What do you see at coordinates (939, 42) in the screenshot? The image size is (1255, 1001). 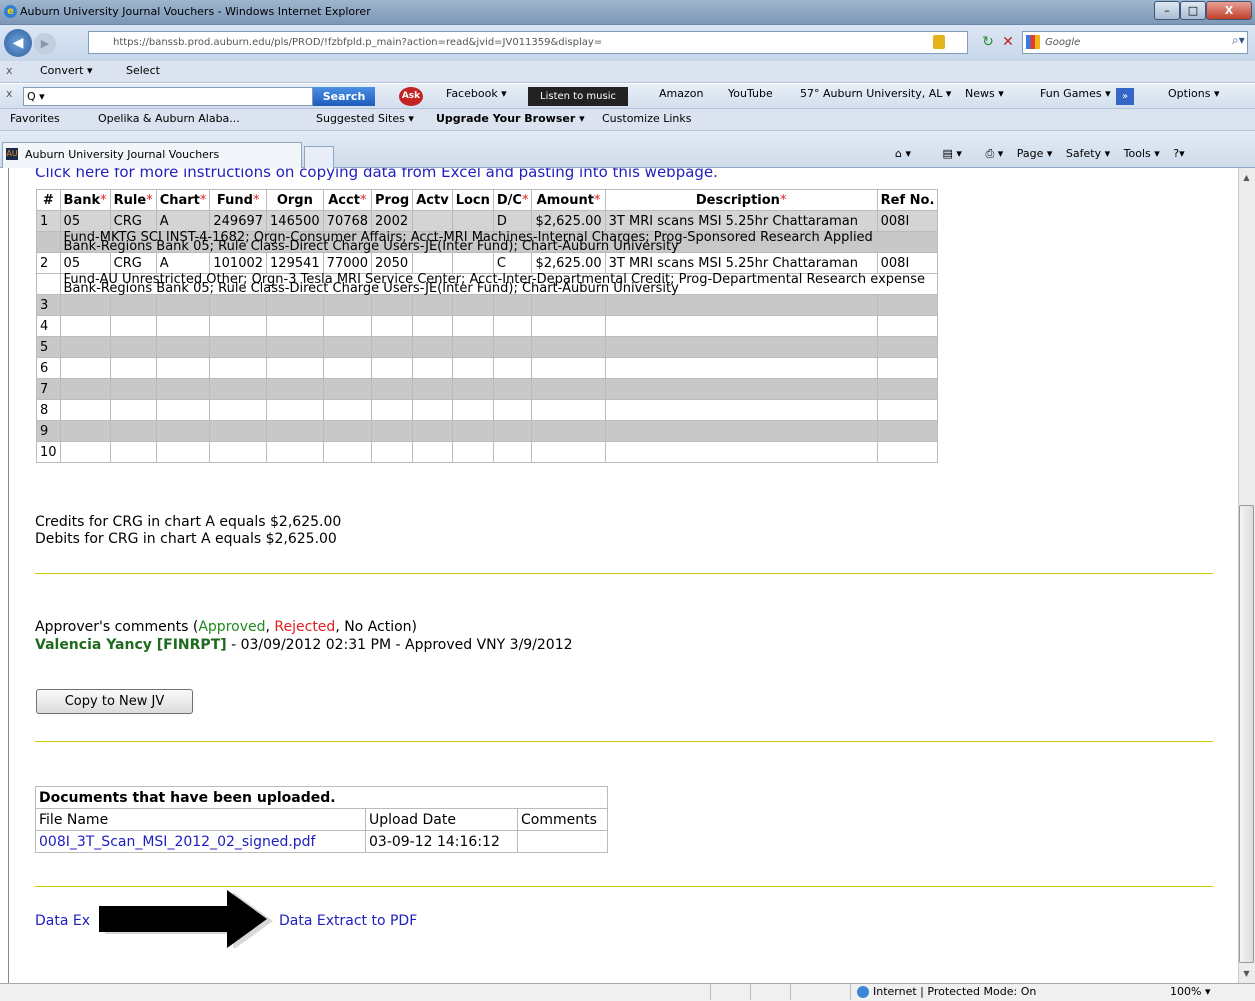 I see `lock-icon` at bounding box center [939, 42].